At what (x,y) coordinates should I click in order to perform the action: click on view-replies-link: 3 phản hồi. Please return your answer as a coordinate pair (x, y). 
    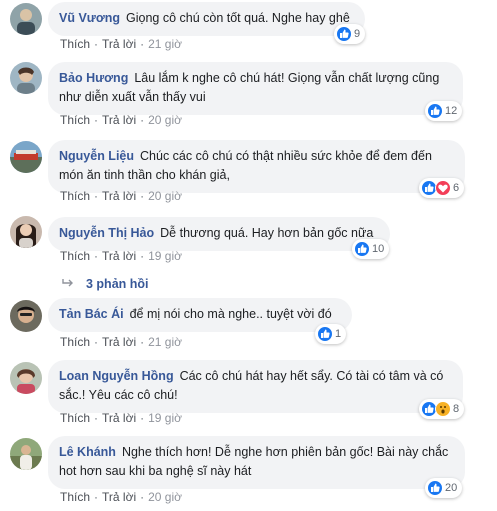
    Looking at the image, I should click on (105, 284).